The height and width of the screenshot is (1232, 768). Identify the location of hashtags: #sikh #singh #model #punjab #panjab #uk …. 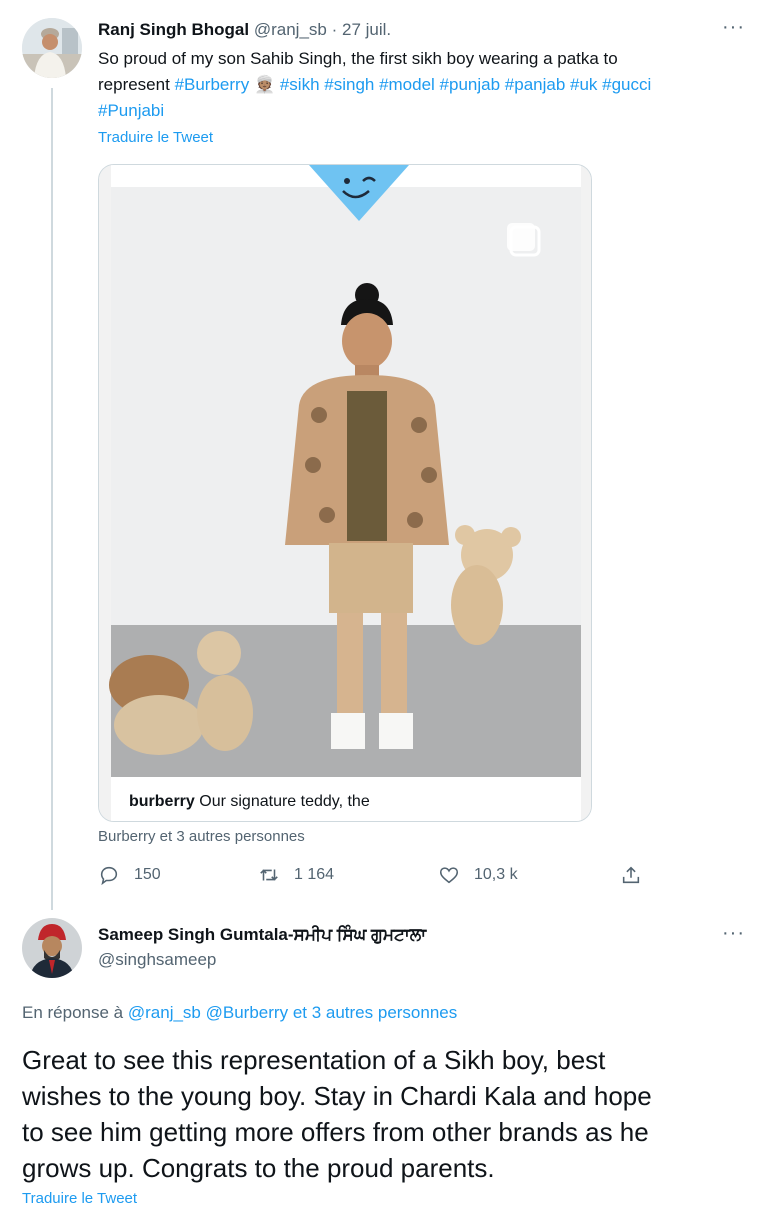
(465, 84).